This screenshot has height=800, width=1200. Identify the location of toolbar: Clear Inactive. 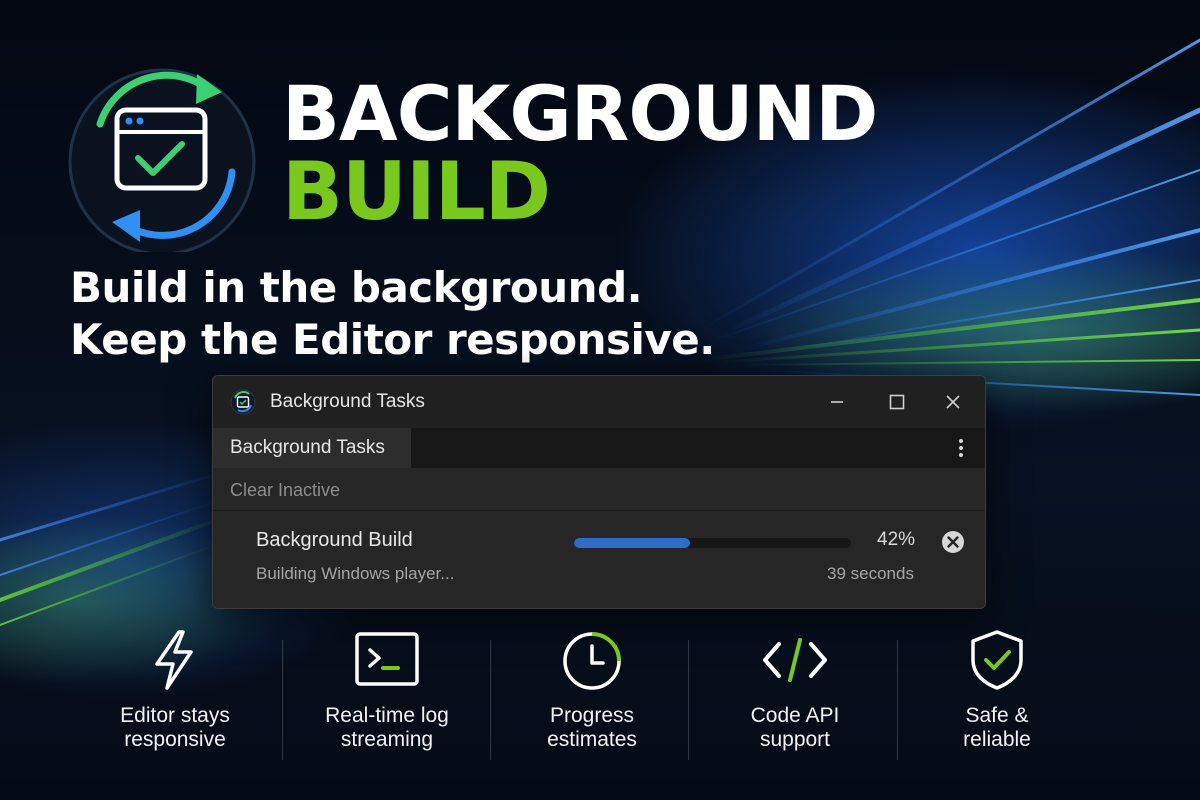
(599, 489).